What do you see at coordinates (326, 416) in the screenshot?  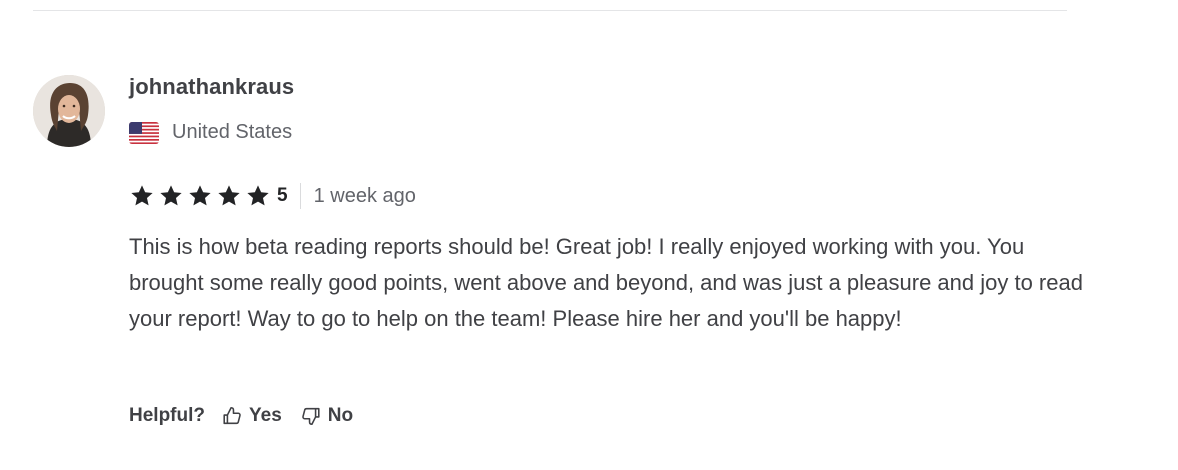 I see `helpful-no-button: No` at bounding box center [326, 416].